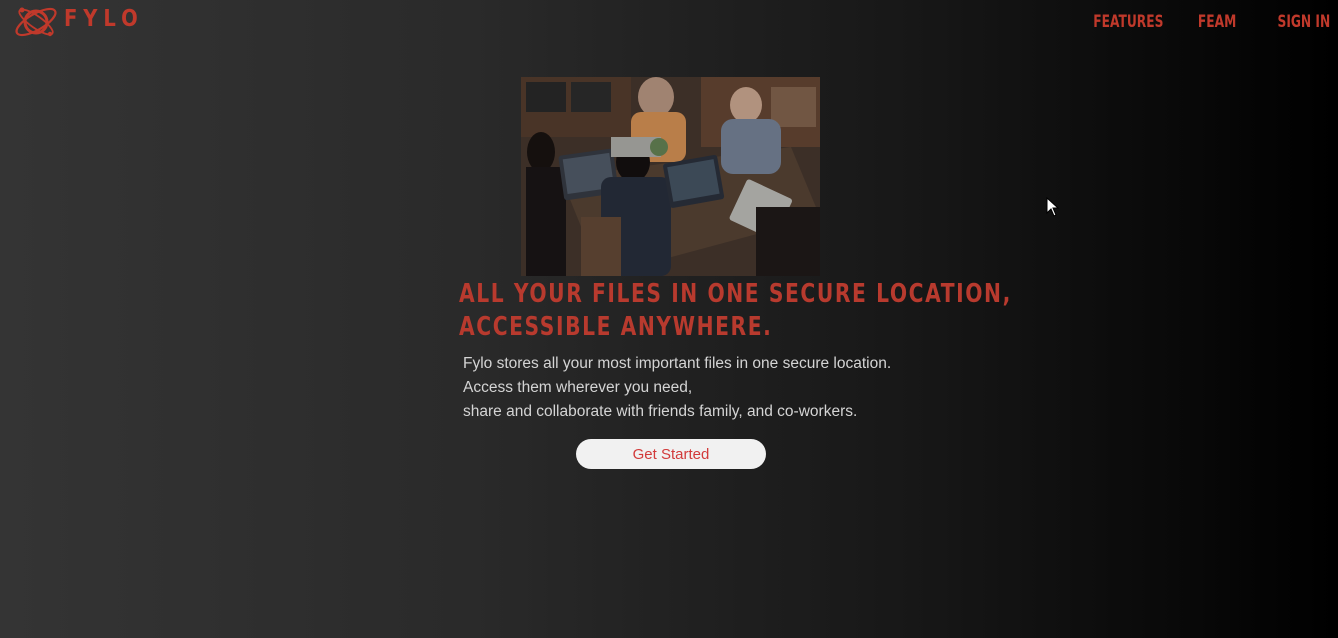 The width and height of the screenshot is (1338, 638). What do you see at coordinates (735, 294) in the screenshot?
I see `headline-line-1: ALL YOUR FILES IN ONE SECURE LOCATION,` at bounding box center [735, 294].